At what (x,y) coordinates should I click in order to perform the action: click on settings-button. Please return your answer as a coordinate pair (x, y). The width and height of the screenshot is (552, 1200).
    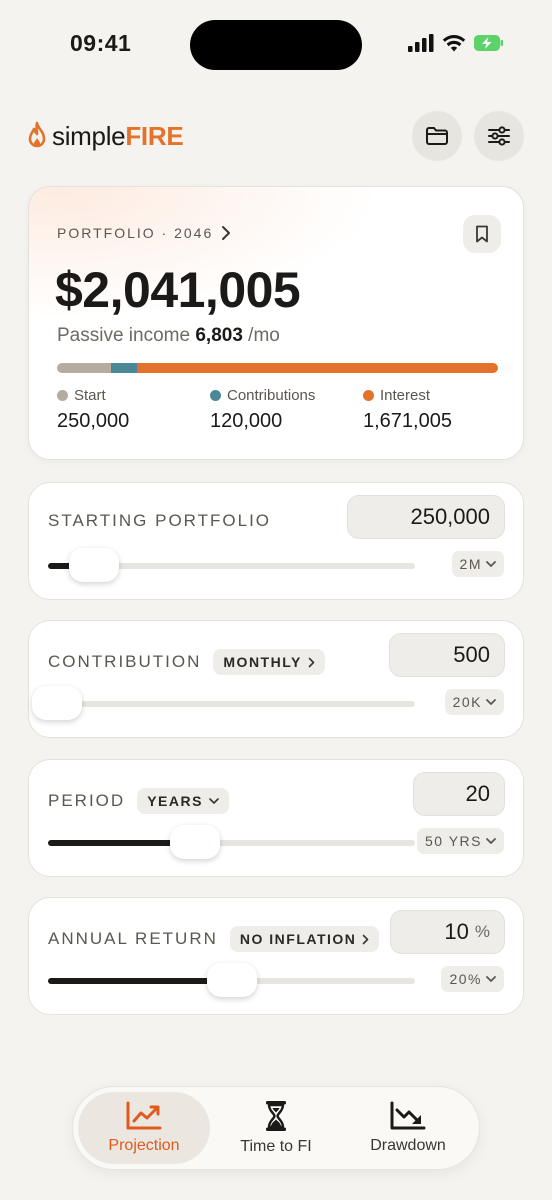
    Looking at the image, I should click on (499, 136).